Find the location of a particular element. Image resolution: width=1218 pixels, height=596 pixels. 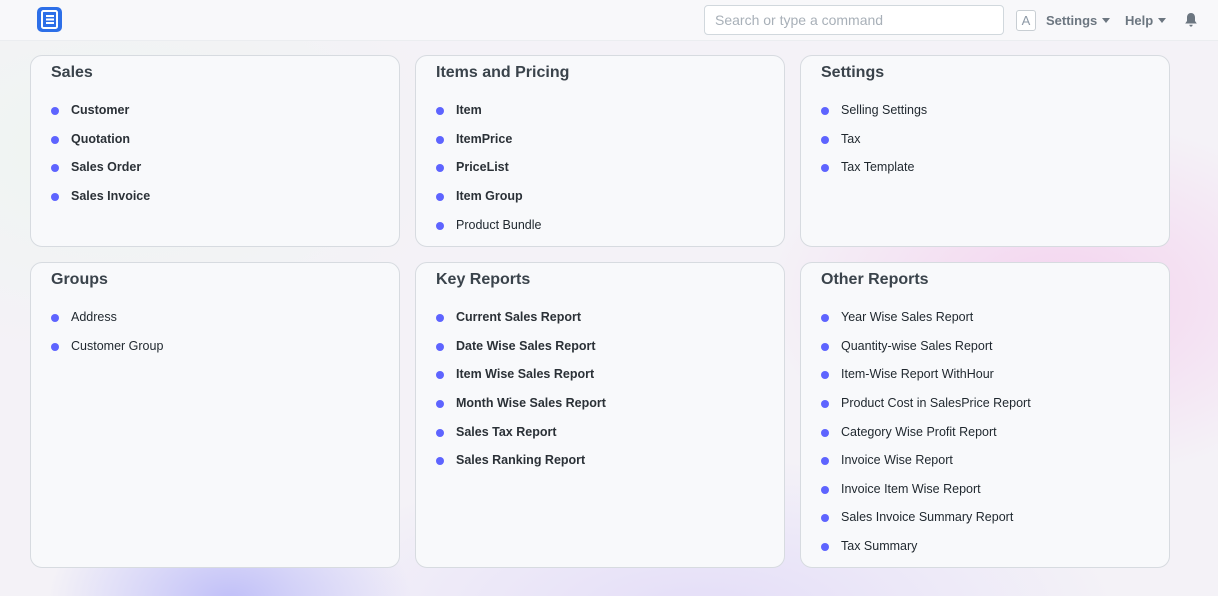

caret-down-icon is located at coordinates (1106, 21).